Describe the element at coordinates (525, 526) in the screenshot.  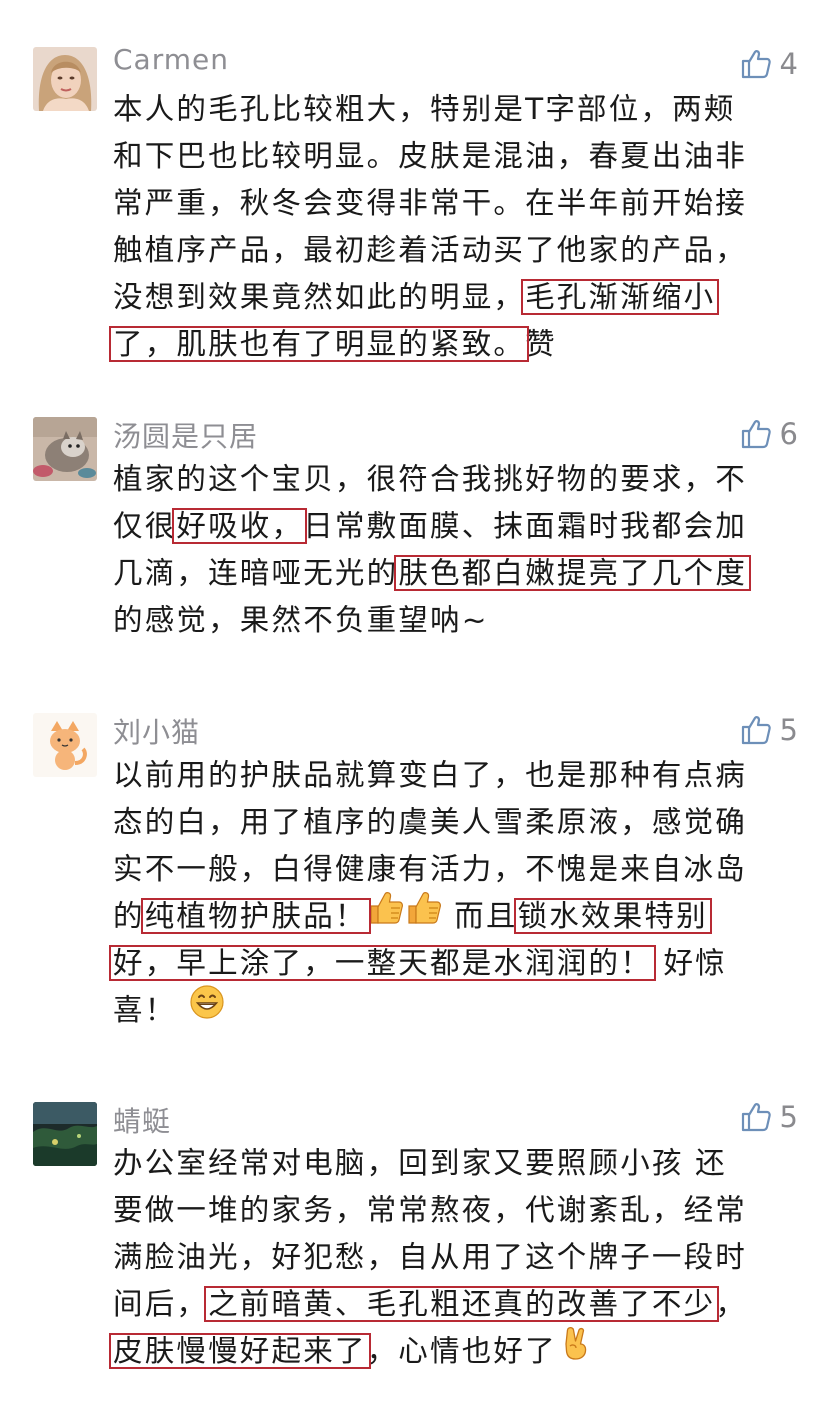
I see `text-segment: 日常敷面膜、抹面霜时我都会加` at that location.